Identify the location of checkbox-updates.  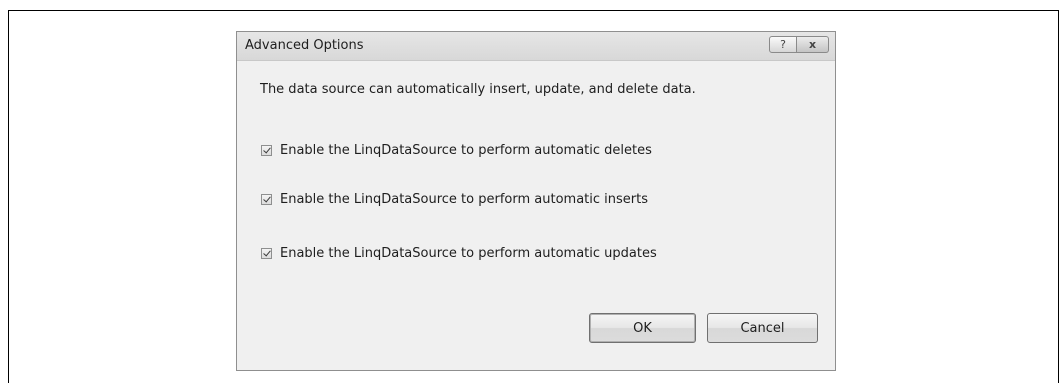
(266, 253).